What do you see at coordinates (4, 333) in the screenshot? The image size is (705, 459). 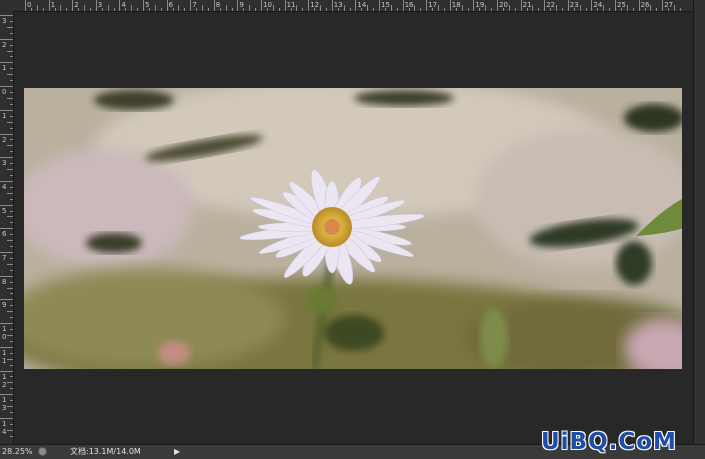 I see `ruler-label: 1 0` at bounding box center [4, 333].